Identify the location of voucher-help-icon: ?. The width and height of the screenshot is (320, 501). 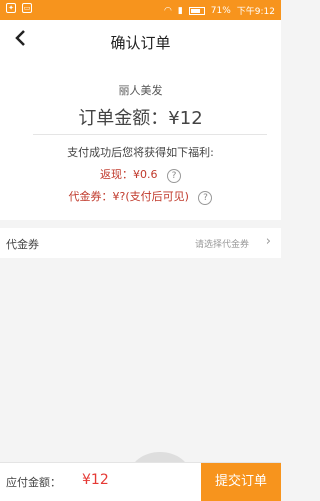
(205, 198).